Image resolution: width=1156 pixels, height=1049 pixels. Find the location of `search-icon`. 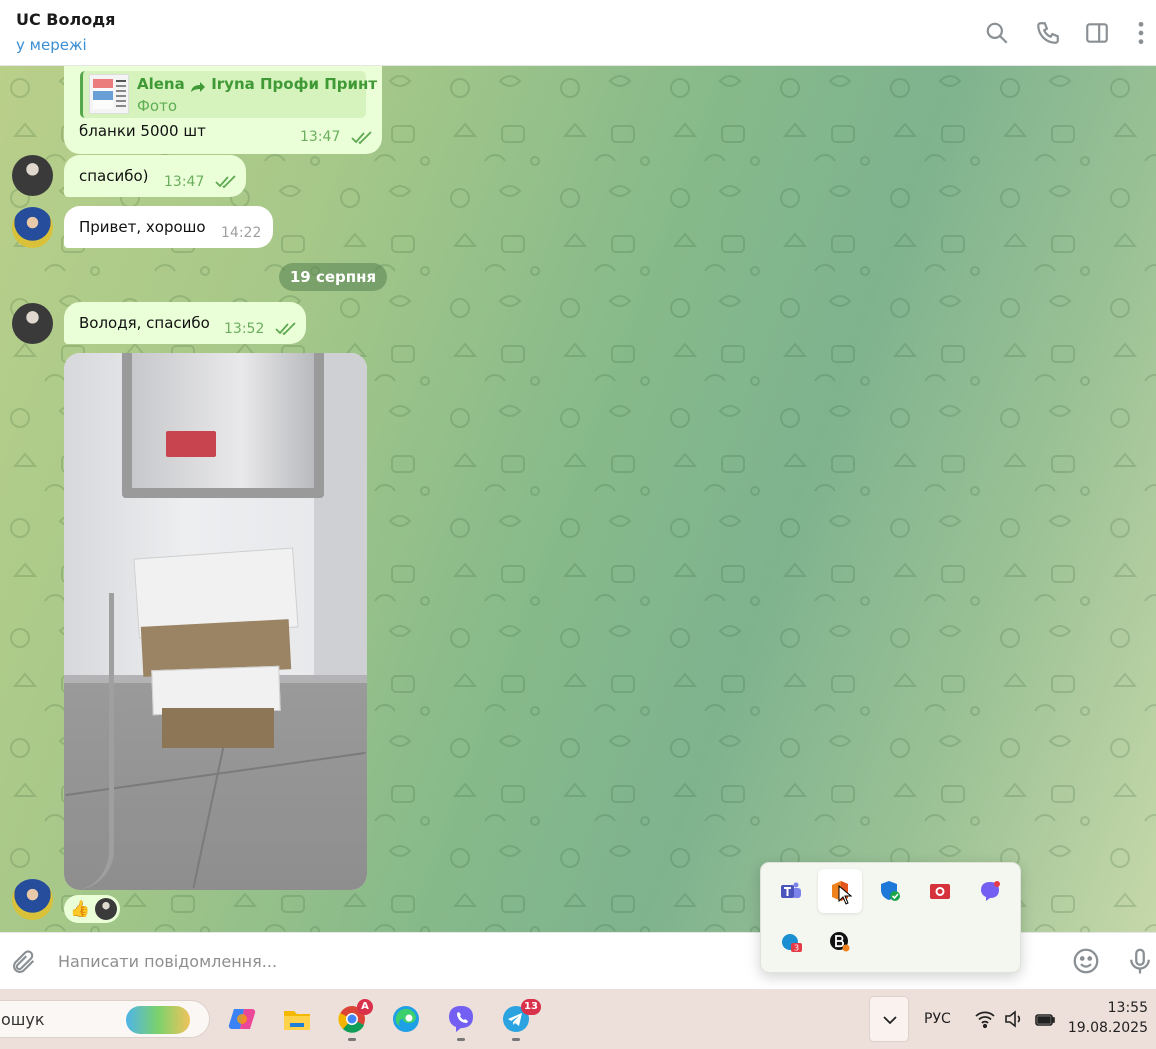

search-icon is located at coordinates (997, 33).